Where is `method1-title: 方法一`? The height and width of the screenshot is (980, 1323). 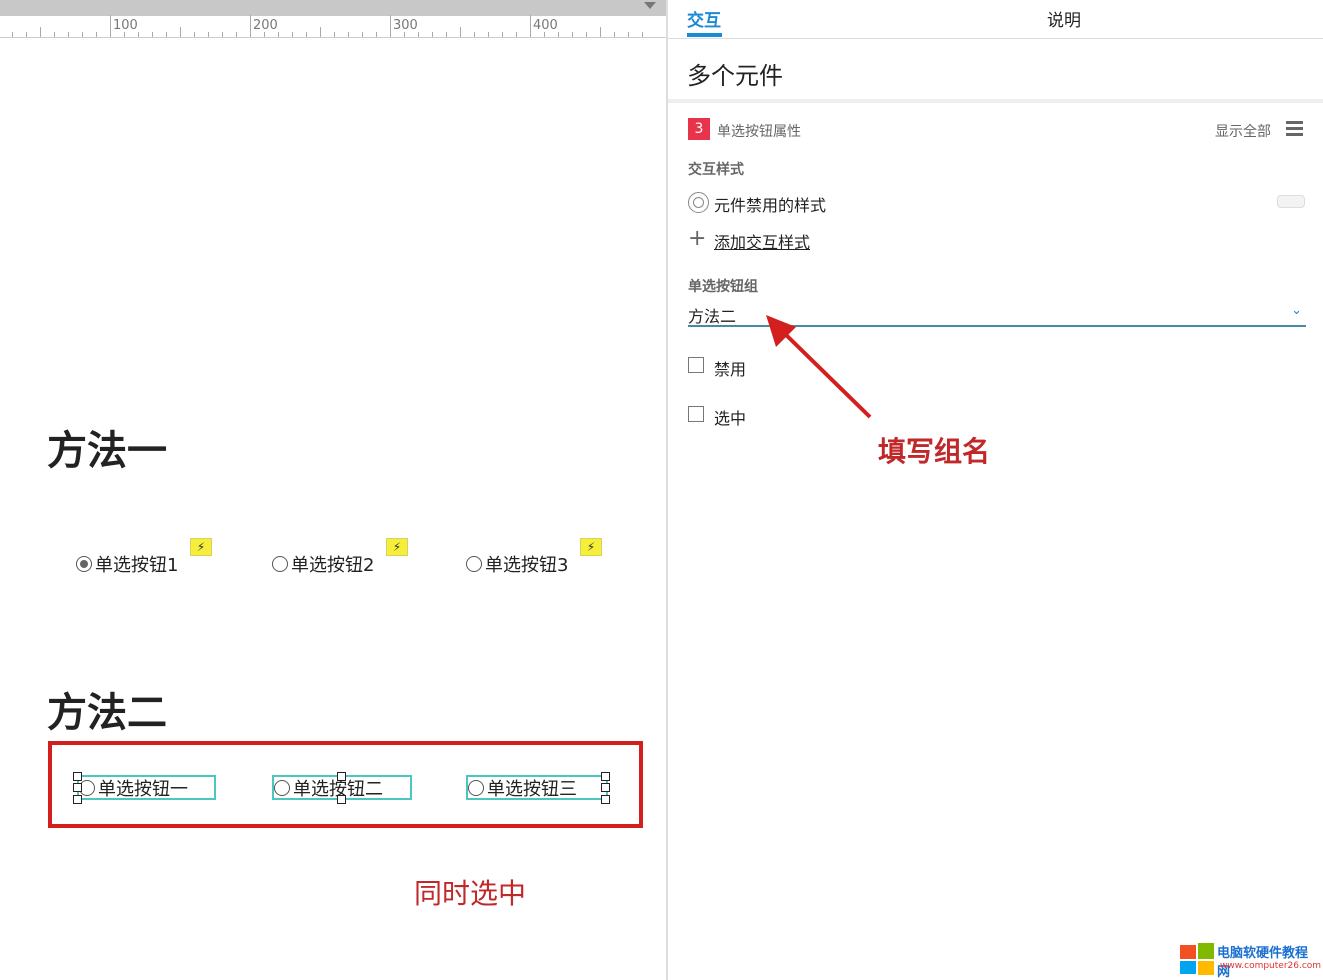 method1-title: 方法一 is located at coordinates (107, 451).